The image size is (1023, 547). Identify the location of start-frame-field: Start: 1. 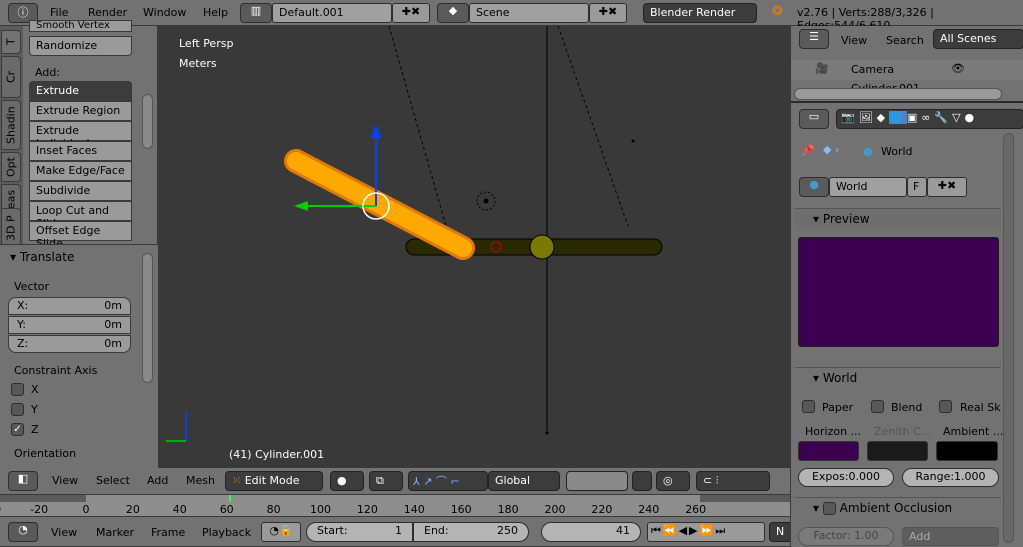
(359, 532).